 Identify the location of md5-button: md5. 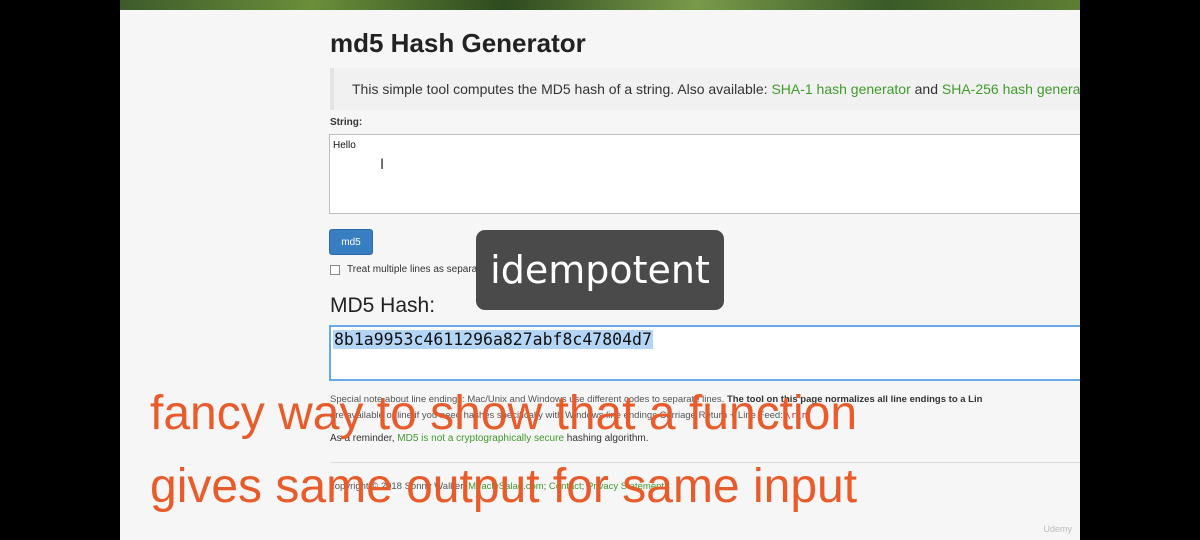
(351, 242).